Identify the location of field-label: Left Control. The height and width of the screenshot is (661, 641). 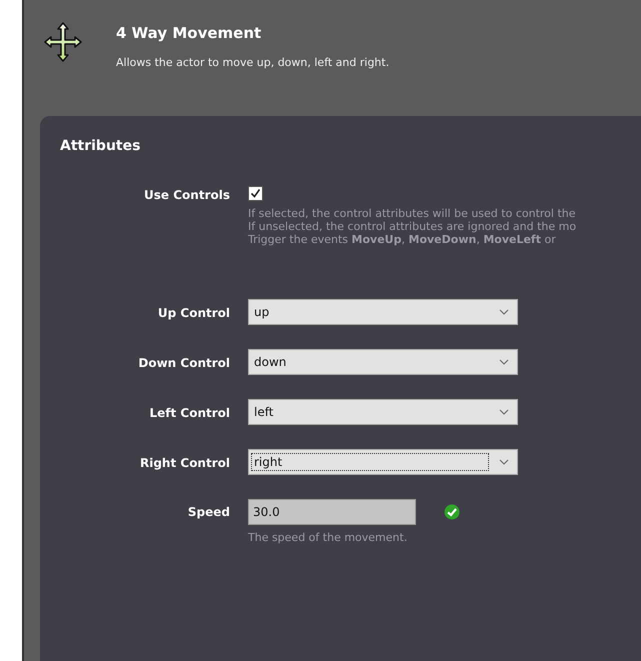
(189, 412).